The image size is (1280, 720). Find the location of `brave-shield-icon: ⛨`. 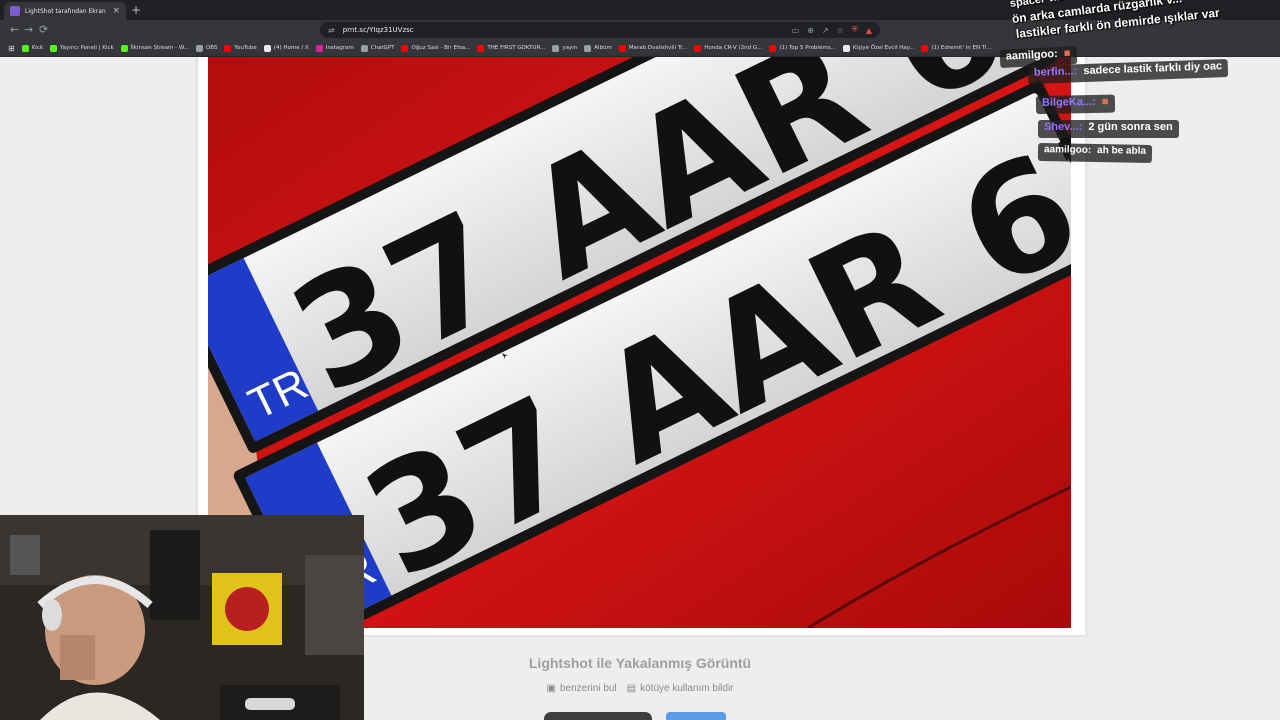

brave-shield-icon: ⛨ is located at coordinates (855, 30).